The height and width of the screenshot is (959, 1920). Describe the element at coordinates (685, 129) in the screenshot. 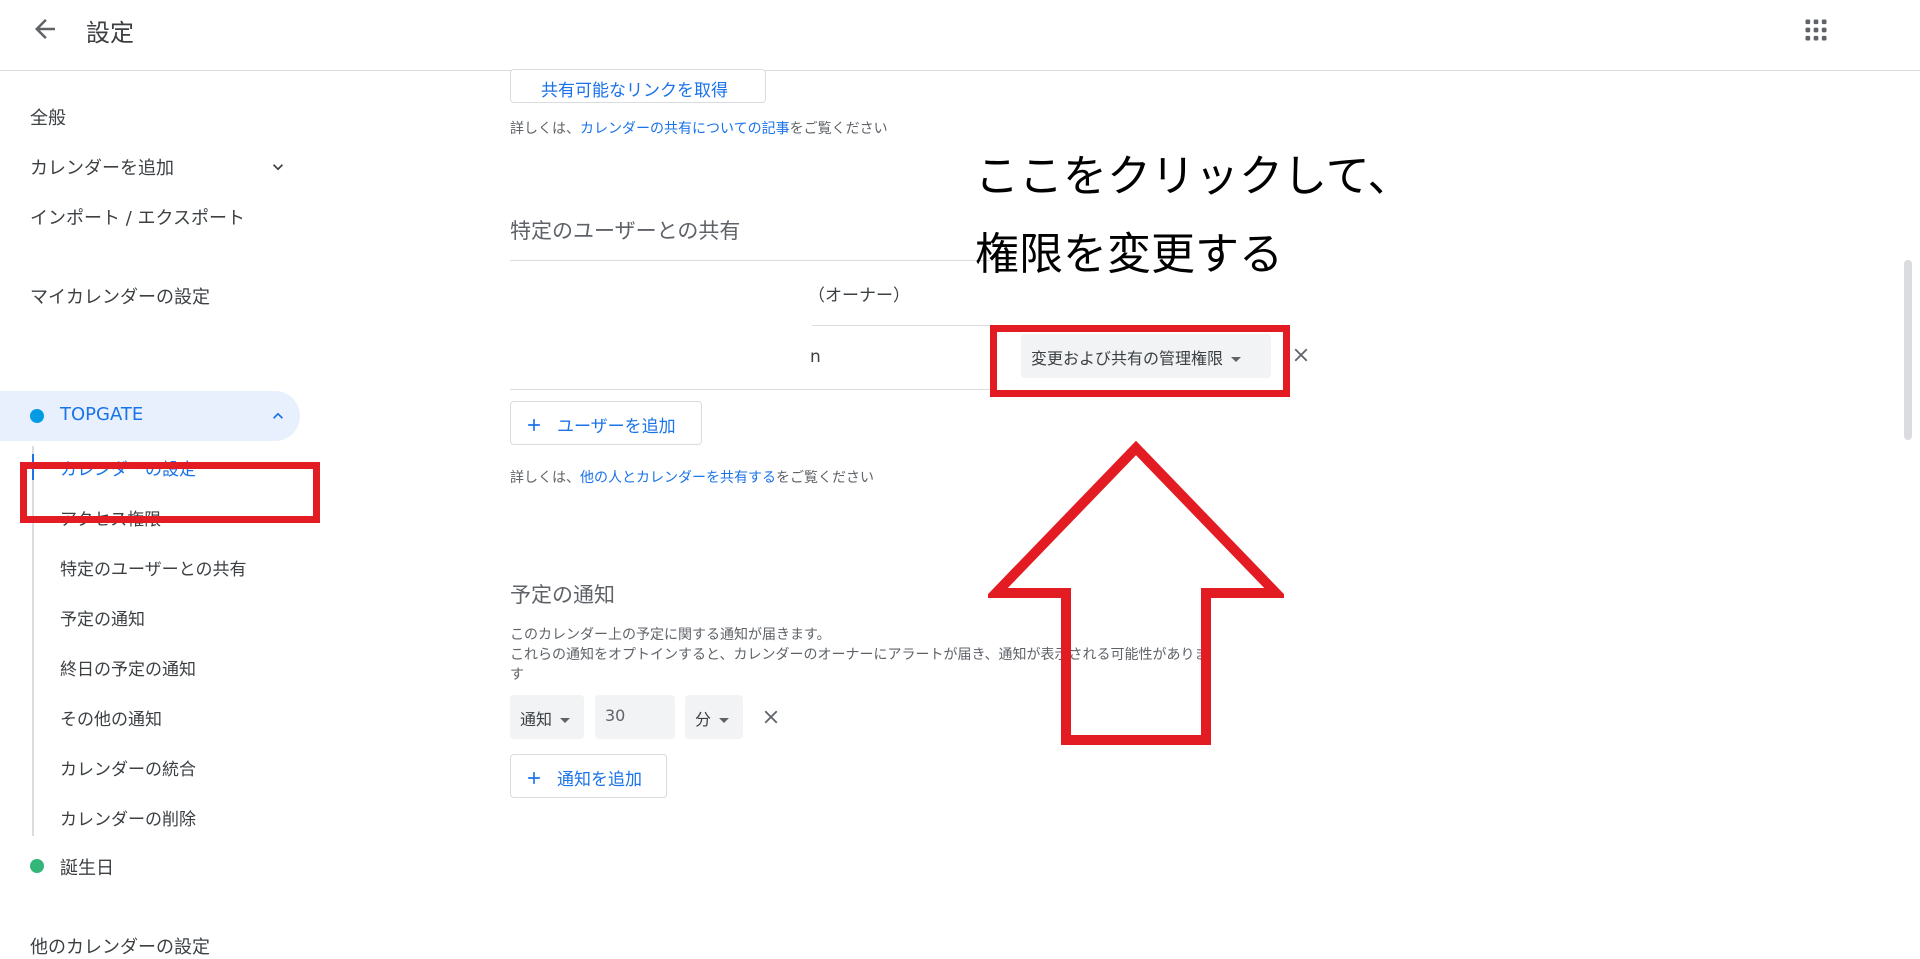

I see `sharing-article-link: カレンダーの共有についての記事` at that location.